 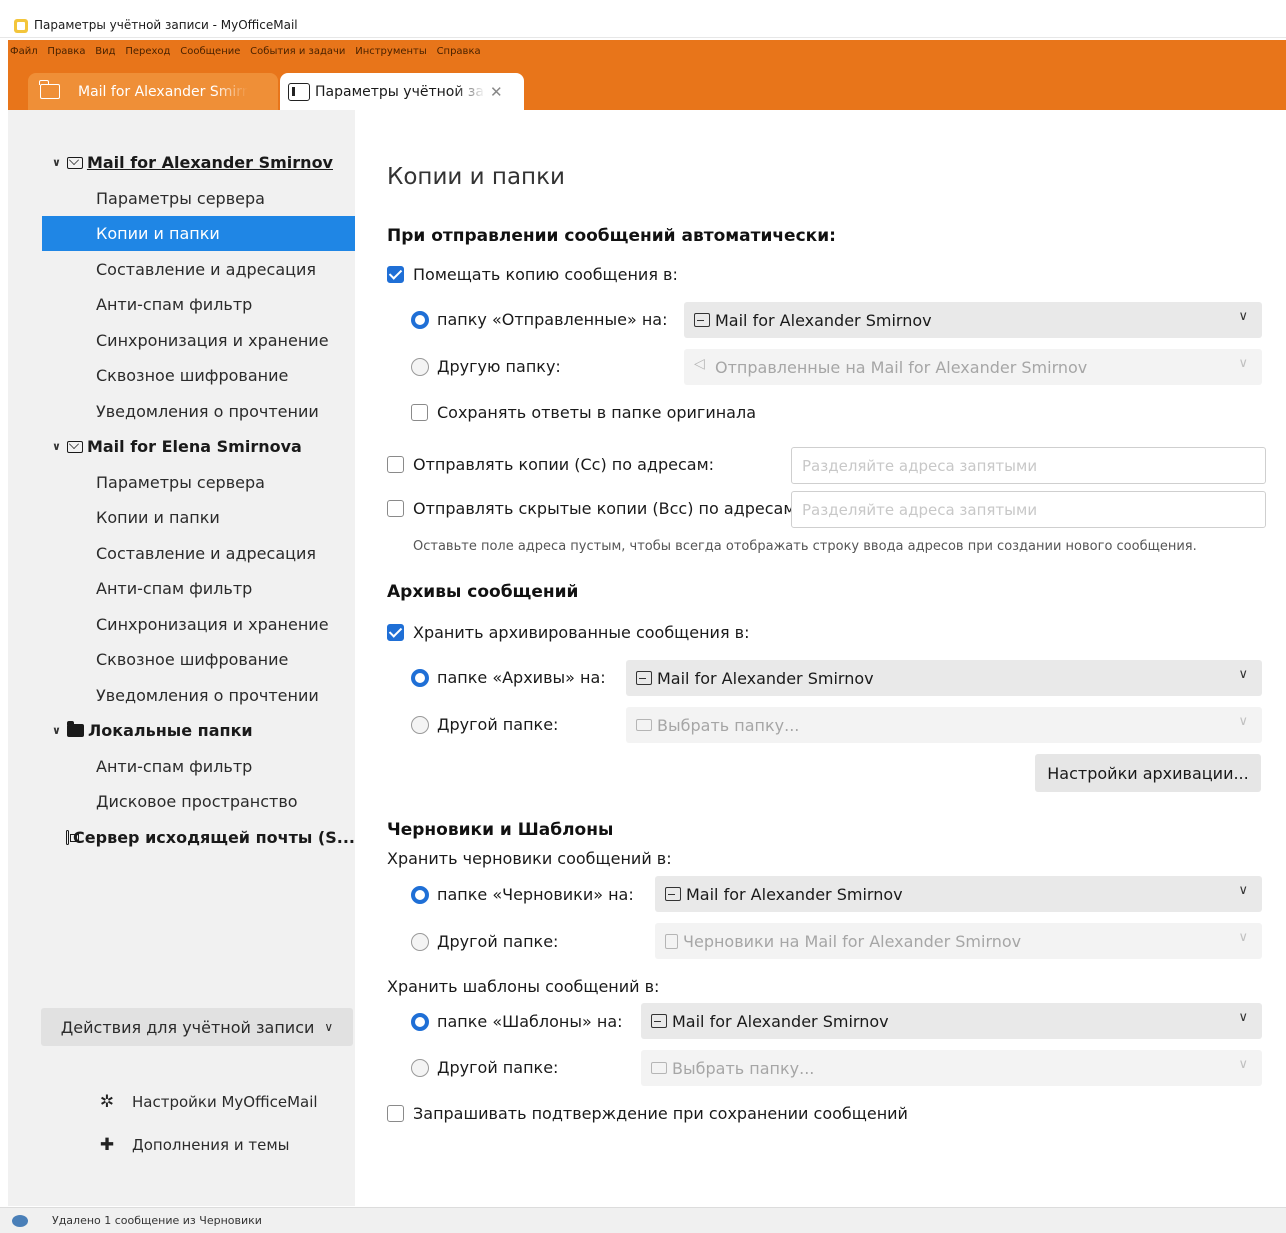 I want to click on drafts-store-label: Хранить черновики сообщений в:, so click(x=529, y=858).